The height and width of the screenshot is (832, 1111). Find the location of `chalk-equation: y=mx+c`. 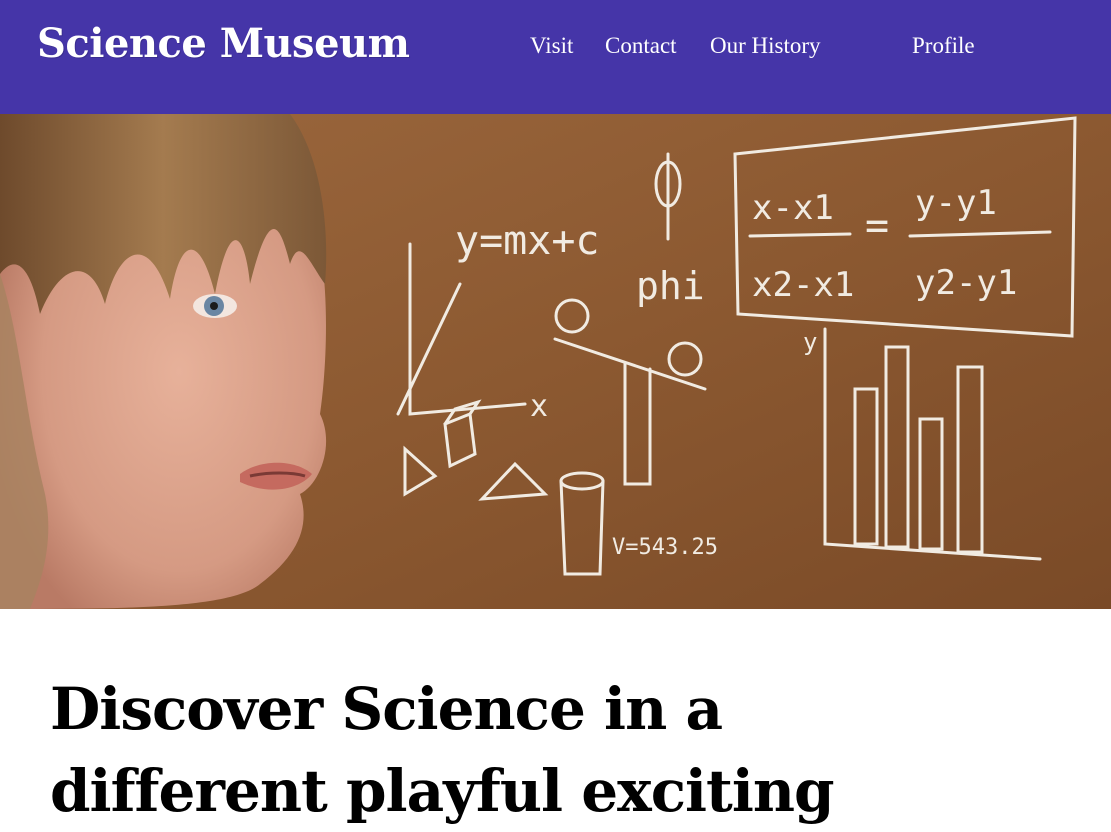

chalk-equation: y=mx+c is located at coordinates (527, 241).